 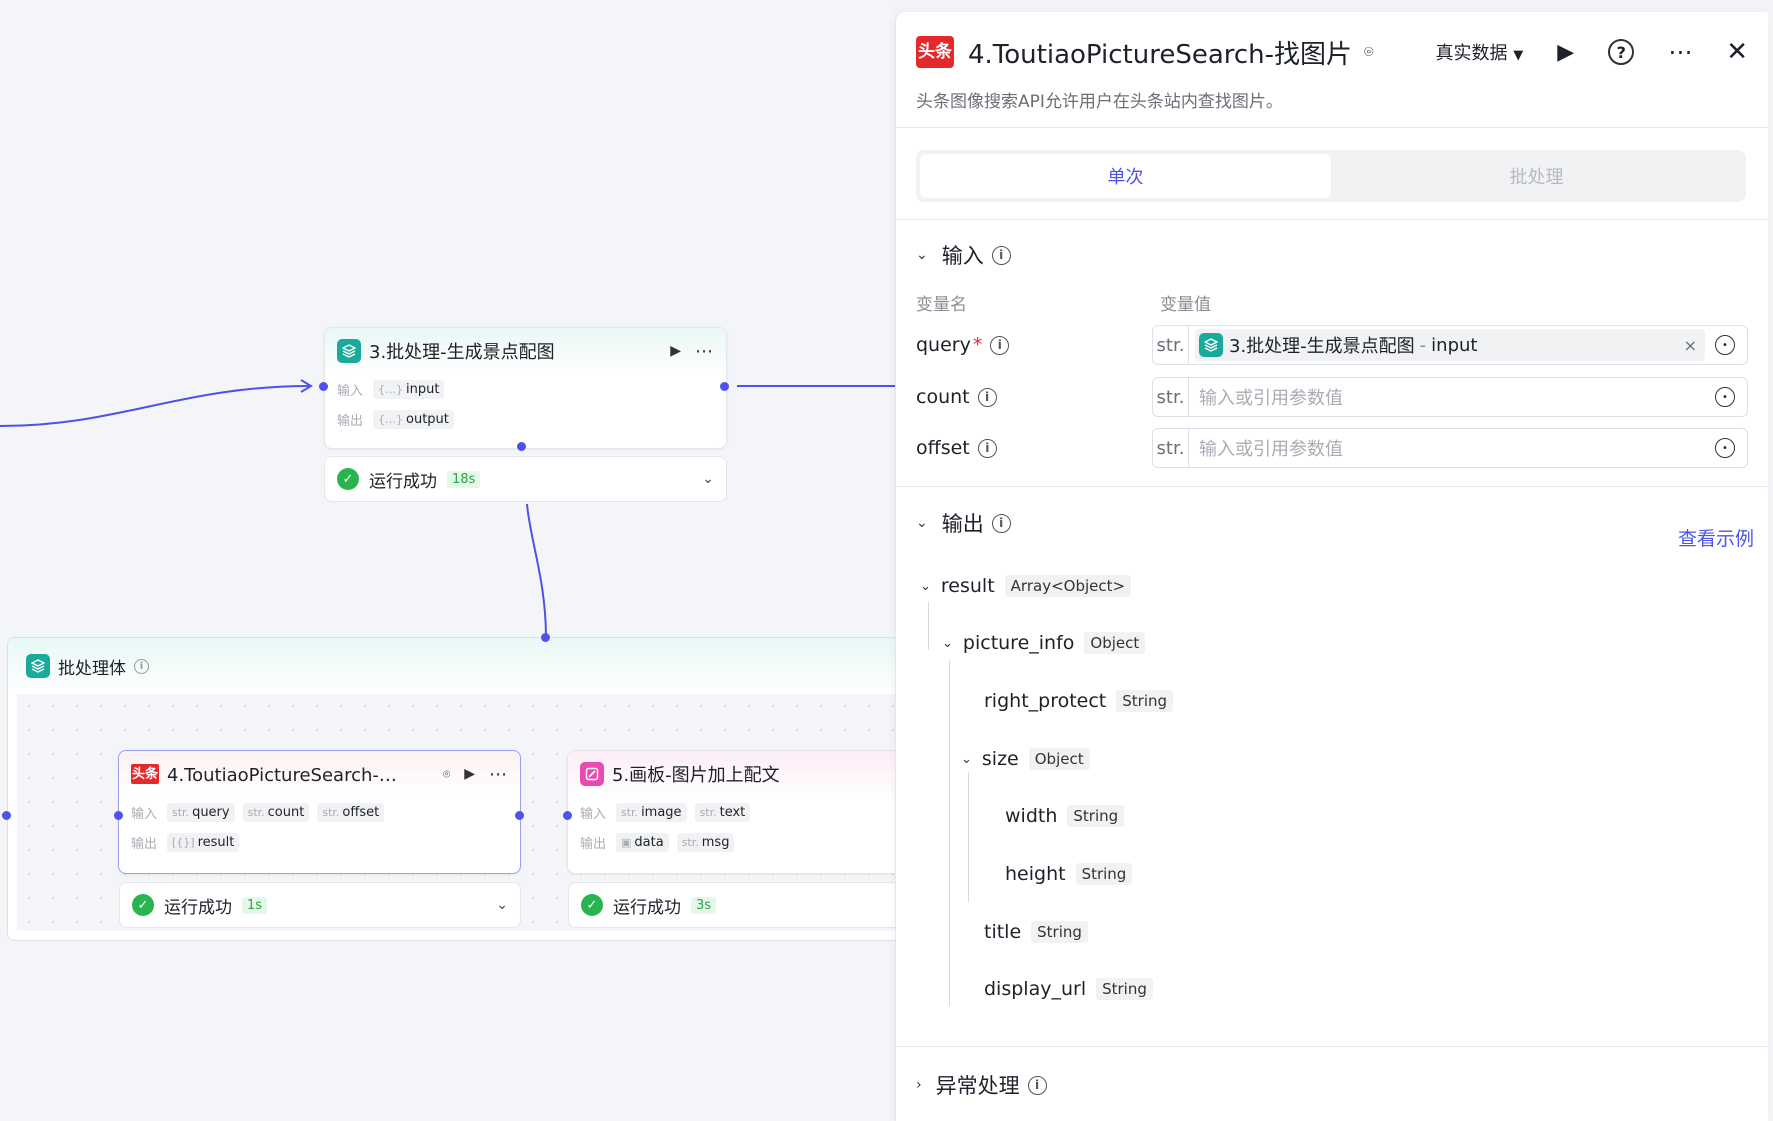 I want to click on run-time-badge: 3s, so click(x=704, y=905).